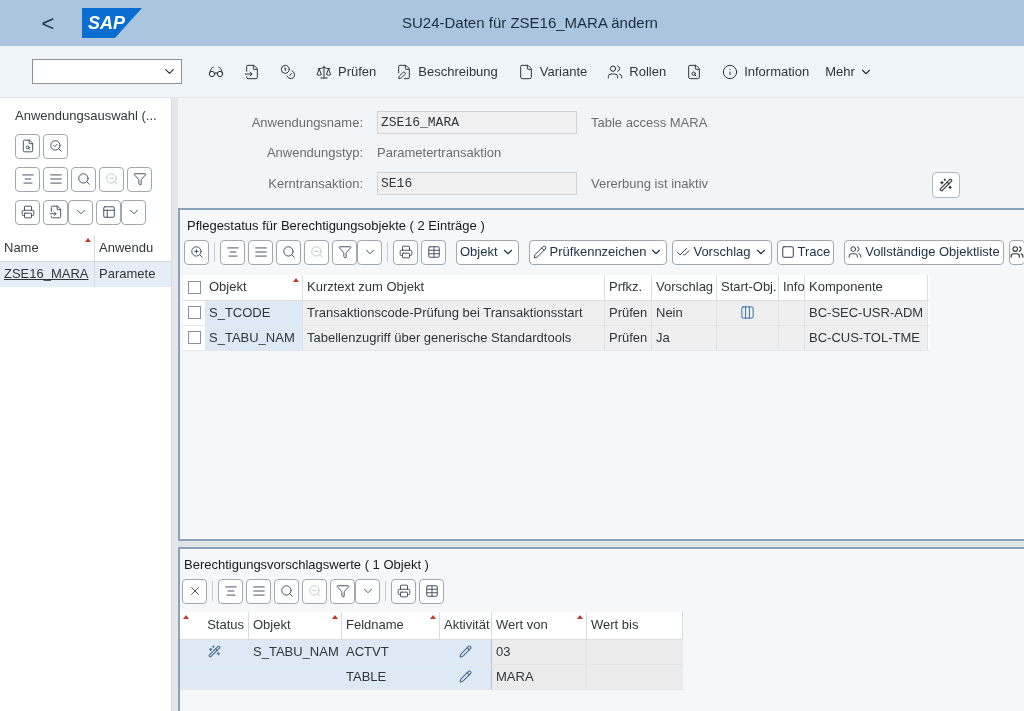  I want to click on column-header: Feldname, so click(391, 625).